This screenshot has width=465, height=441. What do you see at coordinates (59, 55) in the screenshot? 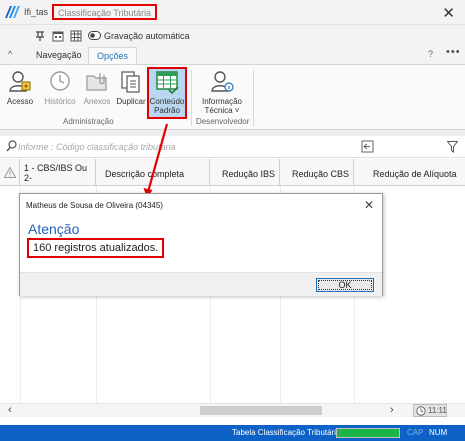
I see `tab-navegacao: Navegação` at bounding box center [59, 55].